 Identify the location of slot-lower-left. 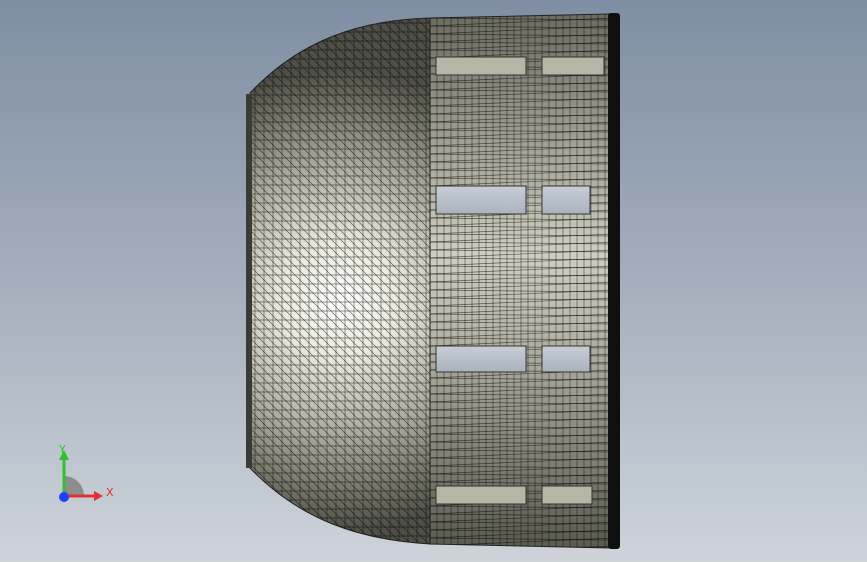
(481, 359).